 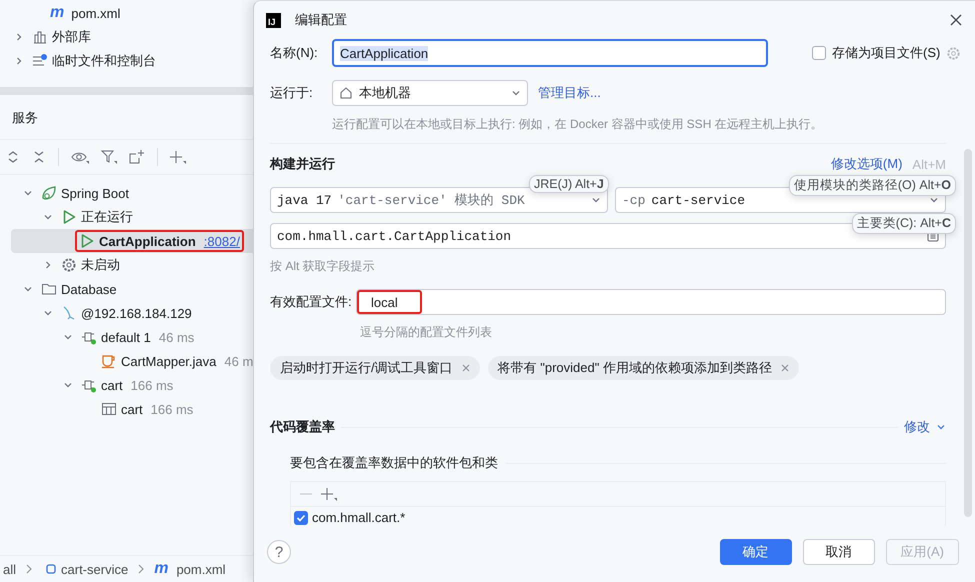 What do you see at coordinates (292, 93) in the screenshot?
I see `field-label: 运行于:` at bounding box center [292, 93].